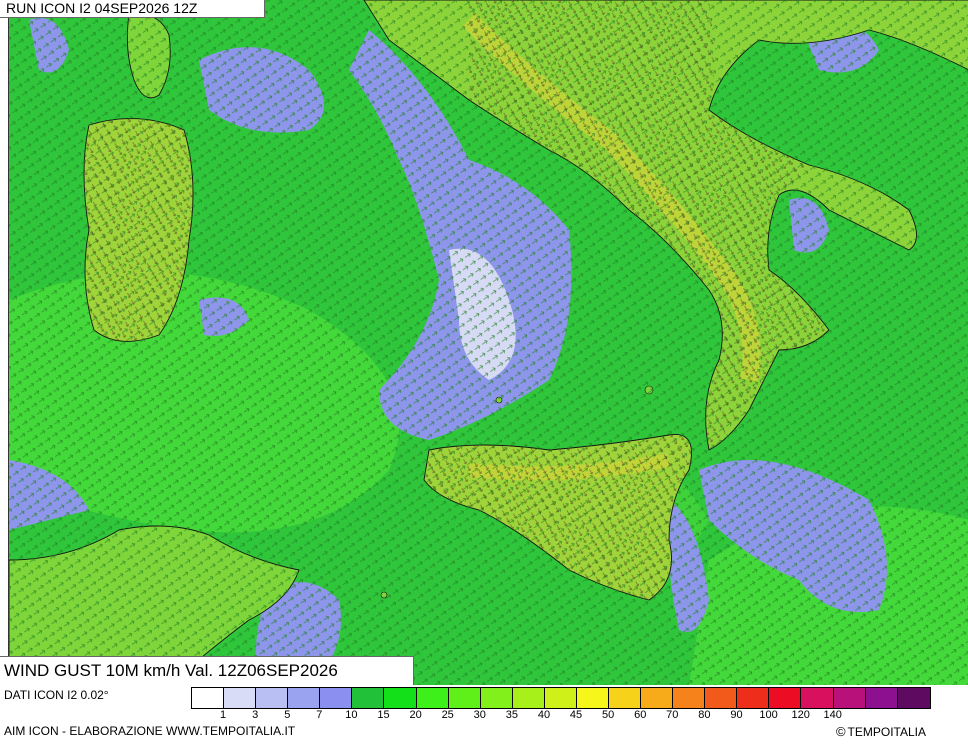 This screenshot has width=968, height=745. Describe the element at coordinates (223, 715) in the screenshot. I see `legend-tick-label: 1` at that location.